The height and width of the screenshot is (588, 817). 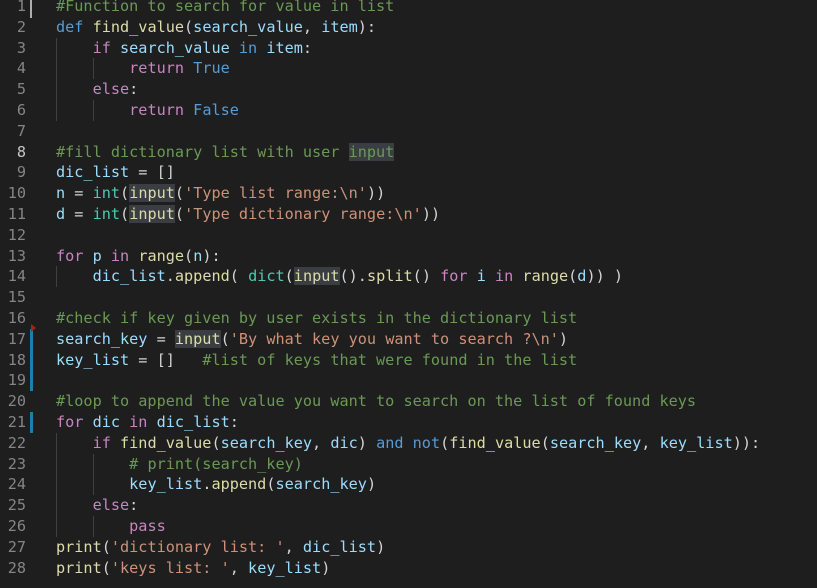 What do you see at coordinates (21, 47) in the screenshot?
I see `line-number: 3` at bounding box center [21, 47].